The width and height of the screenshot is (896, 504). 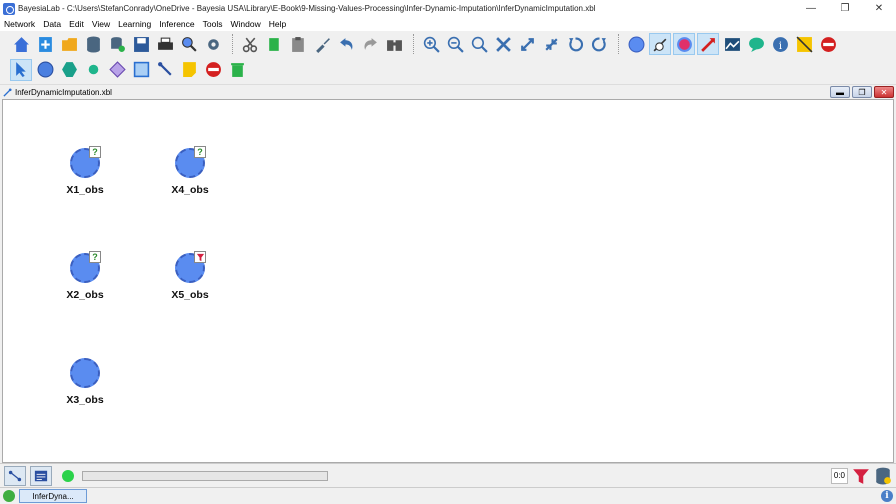 What do you see at coordinates (455, 44) in the screenshot?
I see `zoom-out-button` at bounding box center [455, 44].